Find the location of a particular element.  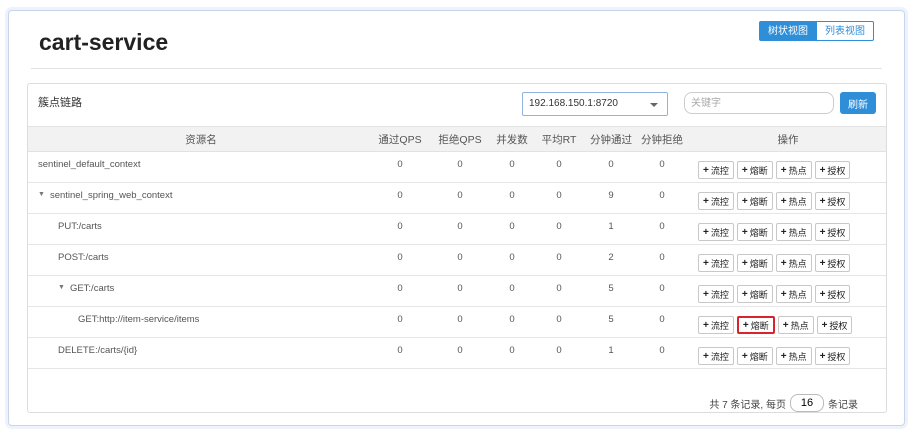

list-view-button: 列表视图 is located at coordinates (845, 31).